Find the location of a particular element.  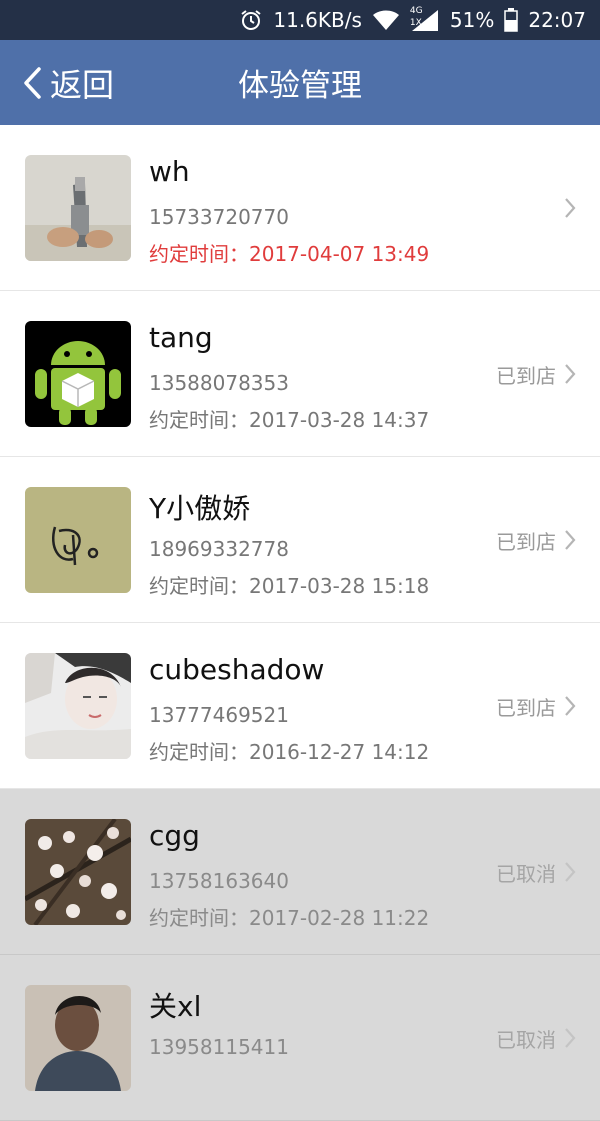

network-speed: 11.6KB/s is located at coordinates (317, 20).